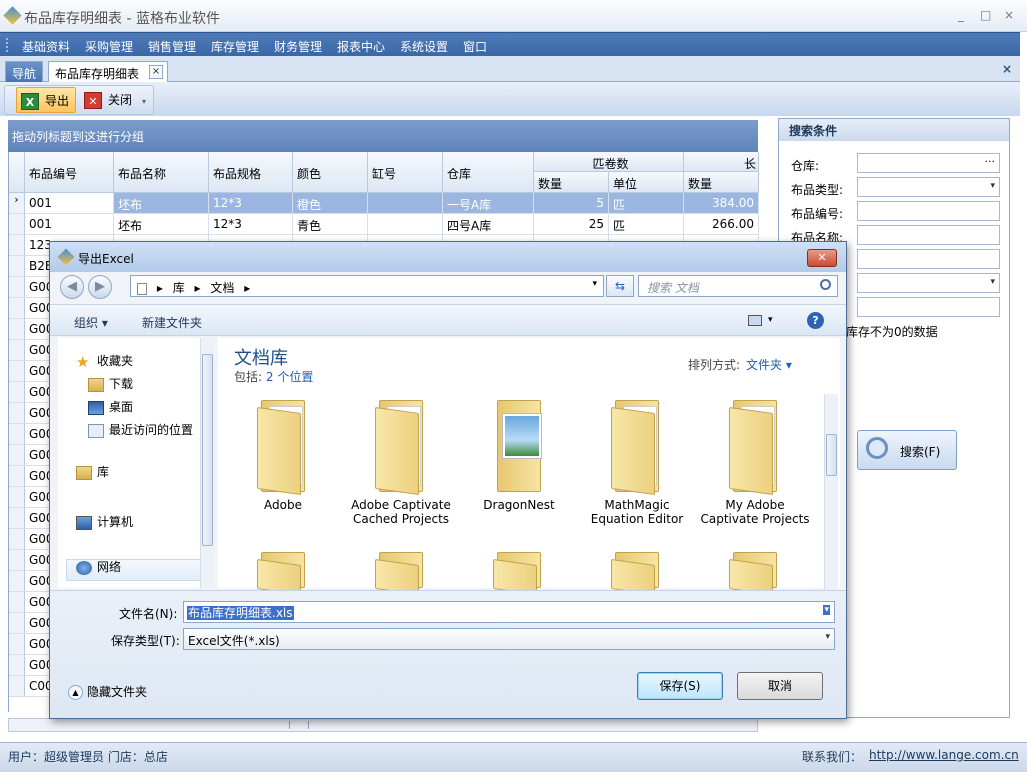 The height and width of the screenshot is (772, 1027). What do you see at coordinates (475, 46) in the screenshot?
I see `menu-window: 窗口` at bounding box center [475, 46].